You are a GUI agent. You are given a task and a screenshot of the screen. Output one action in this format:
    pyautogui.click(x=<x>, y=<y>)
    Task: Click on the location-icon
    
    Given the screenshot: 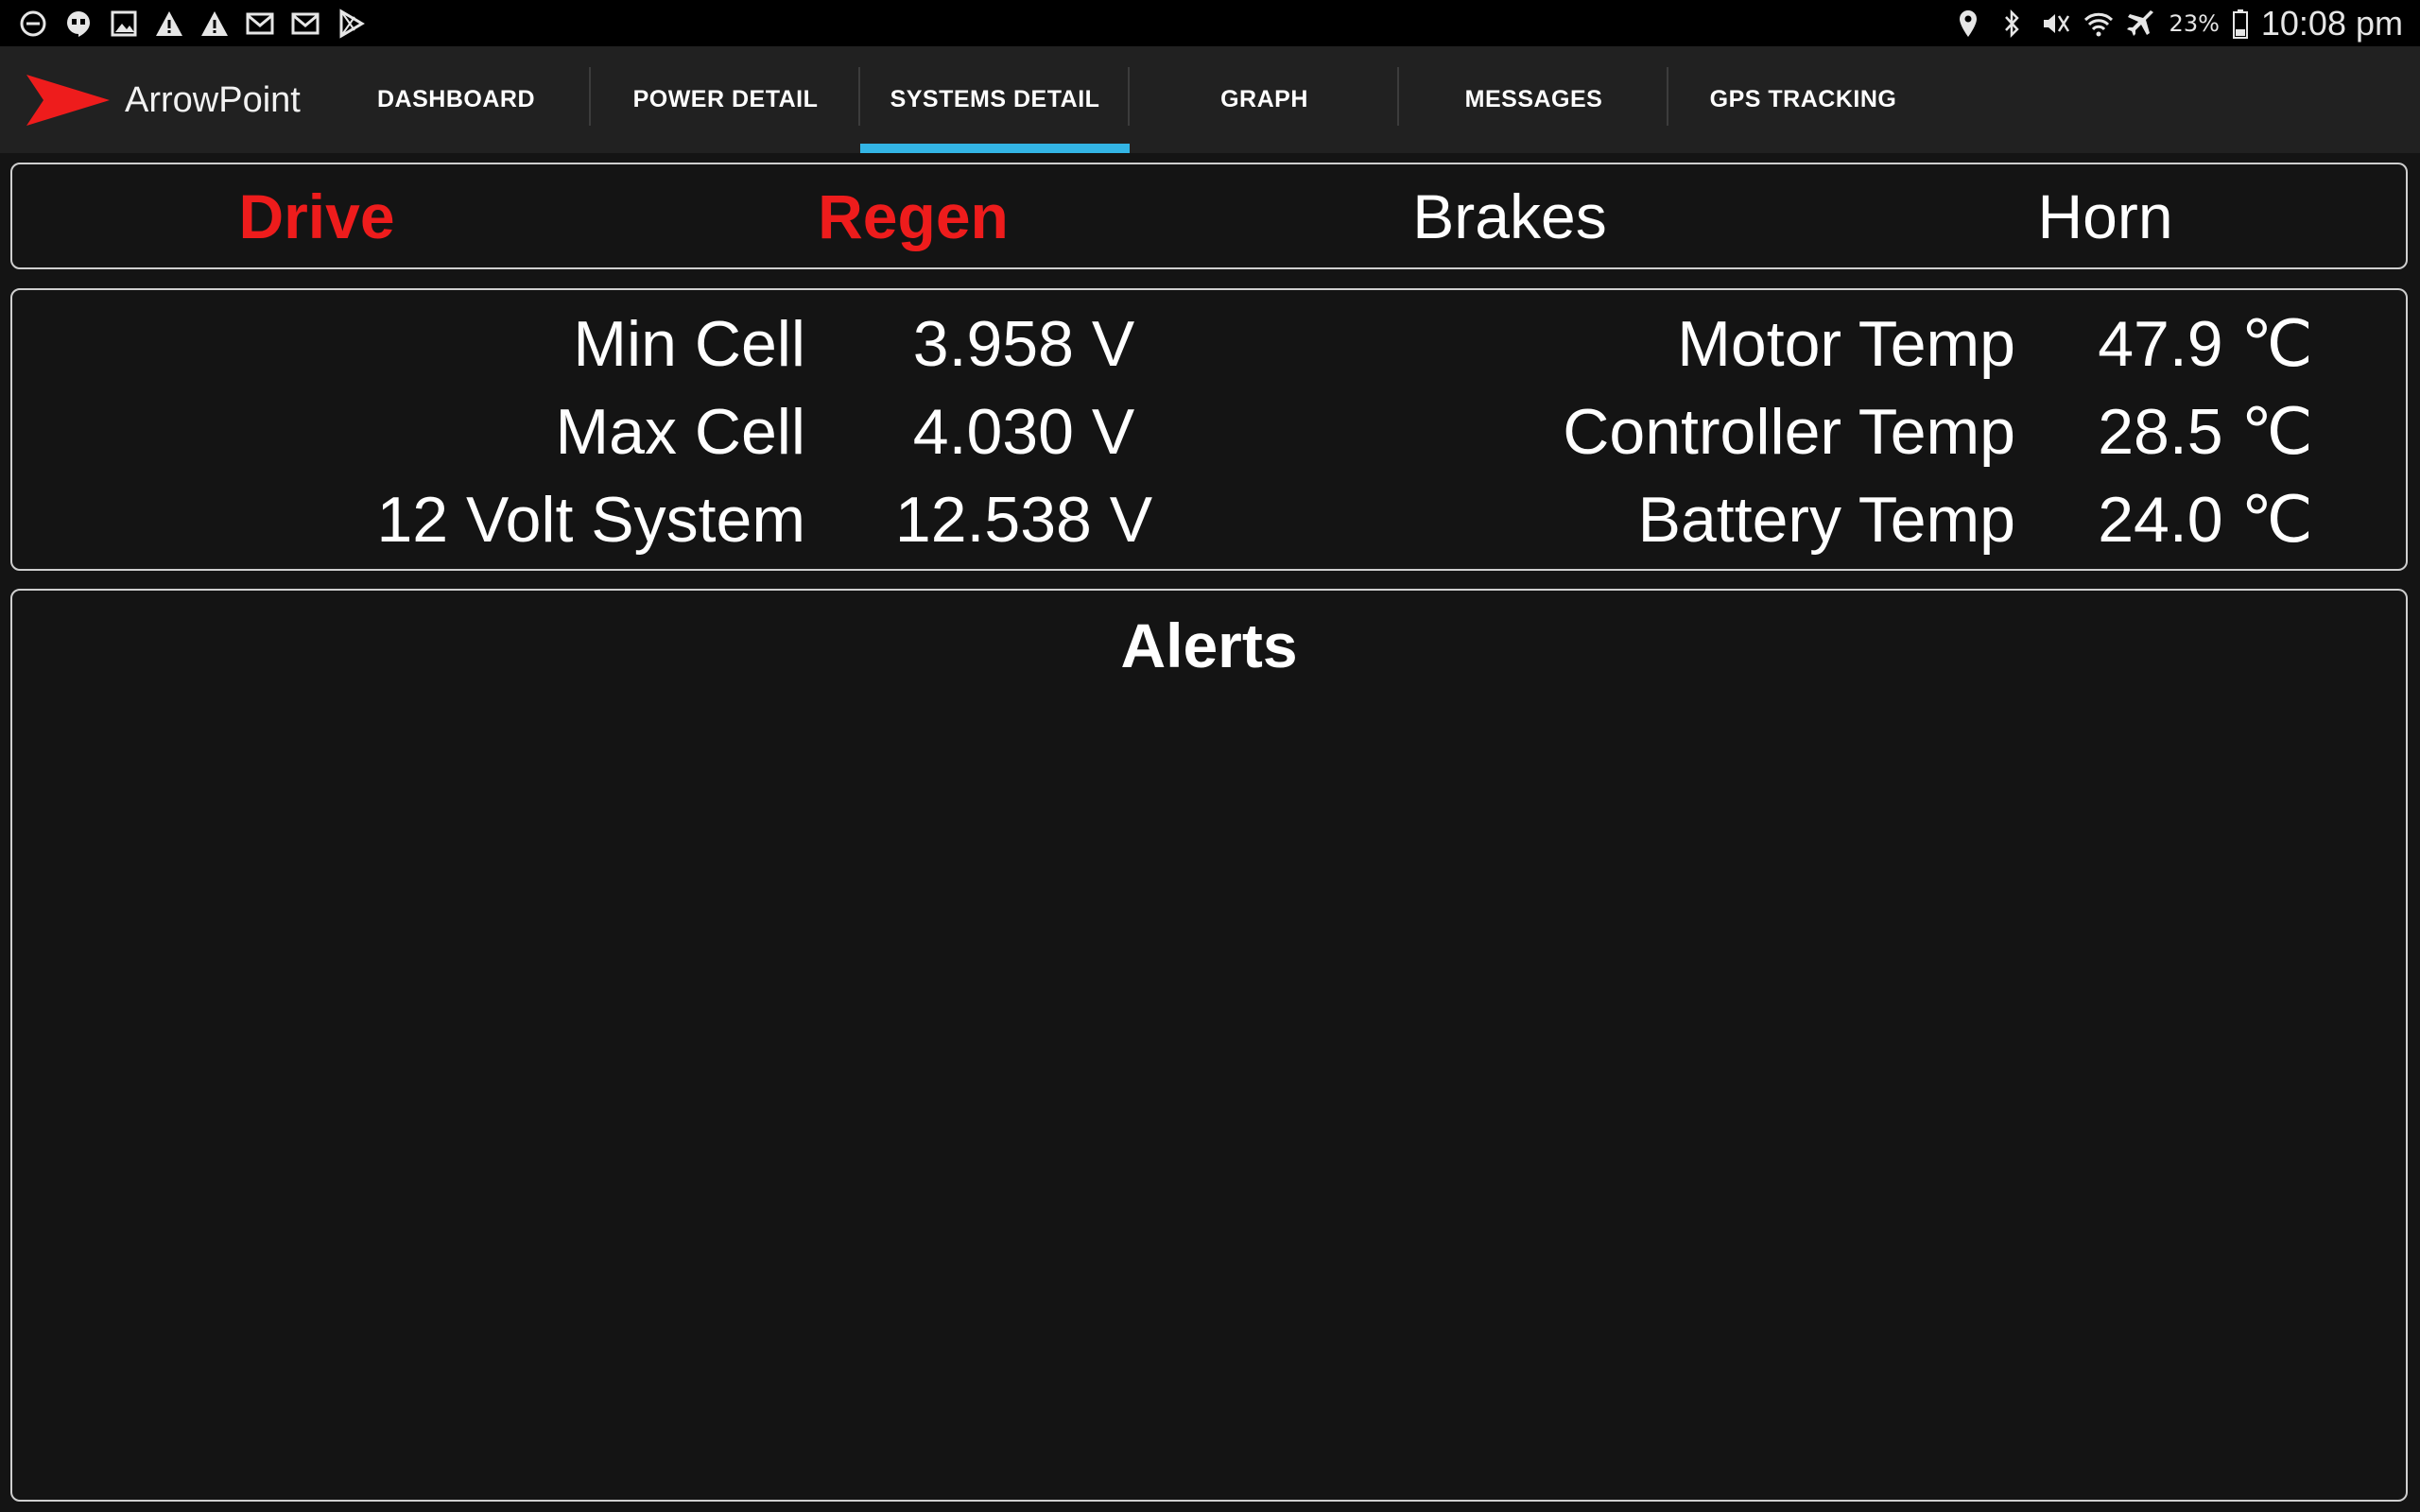 What is the action you would take?
    pyautogui.click(x=1968, y=24)
    